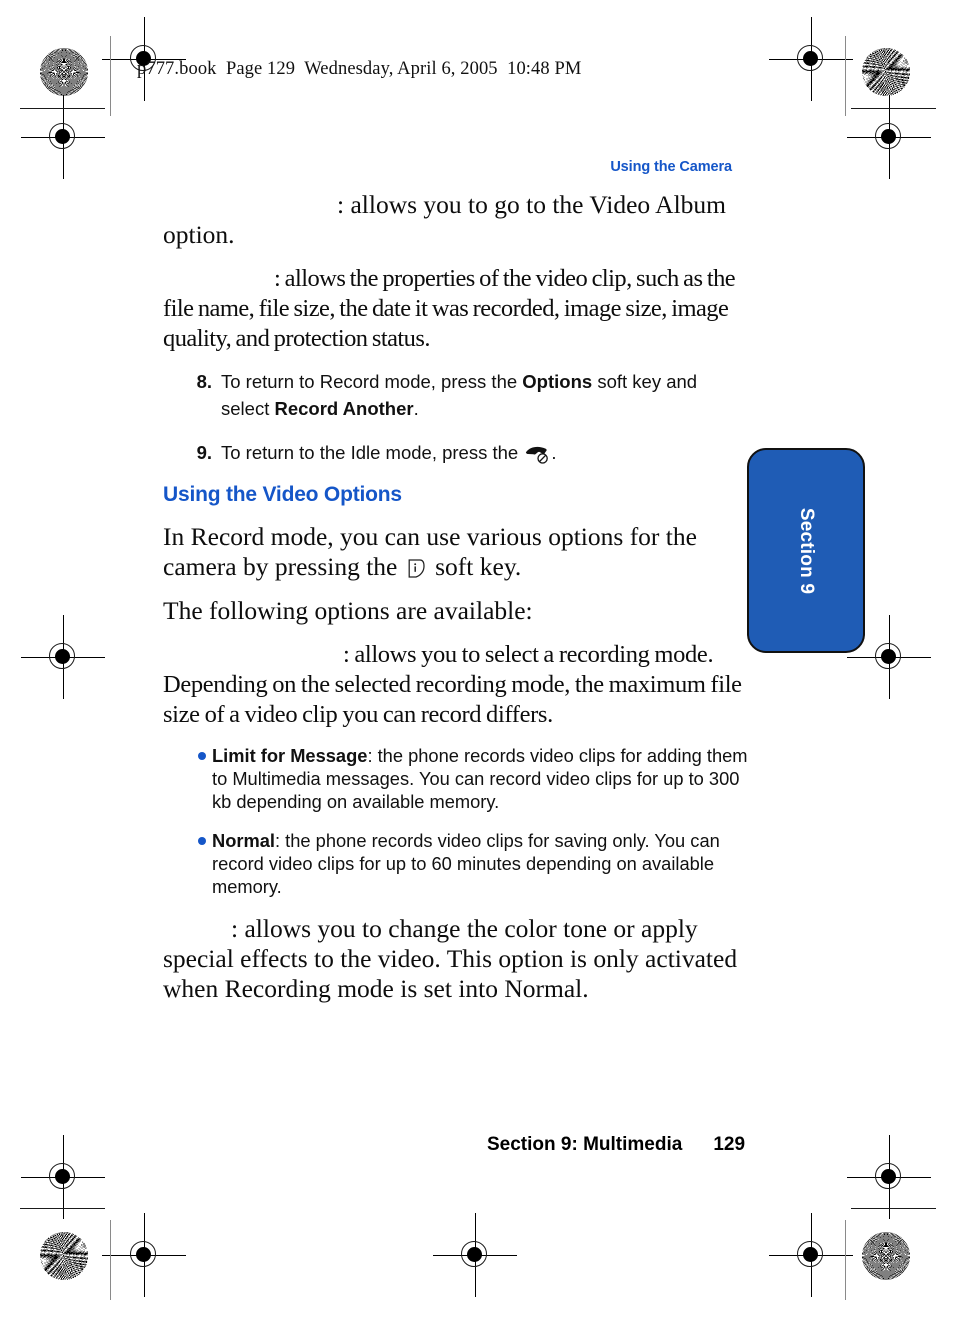  I want to click on step-number: 8., so click(204, 381).